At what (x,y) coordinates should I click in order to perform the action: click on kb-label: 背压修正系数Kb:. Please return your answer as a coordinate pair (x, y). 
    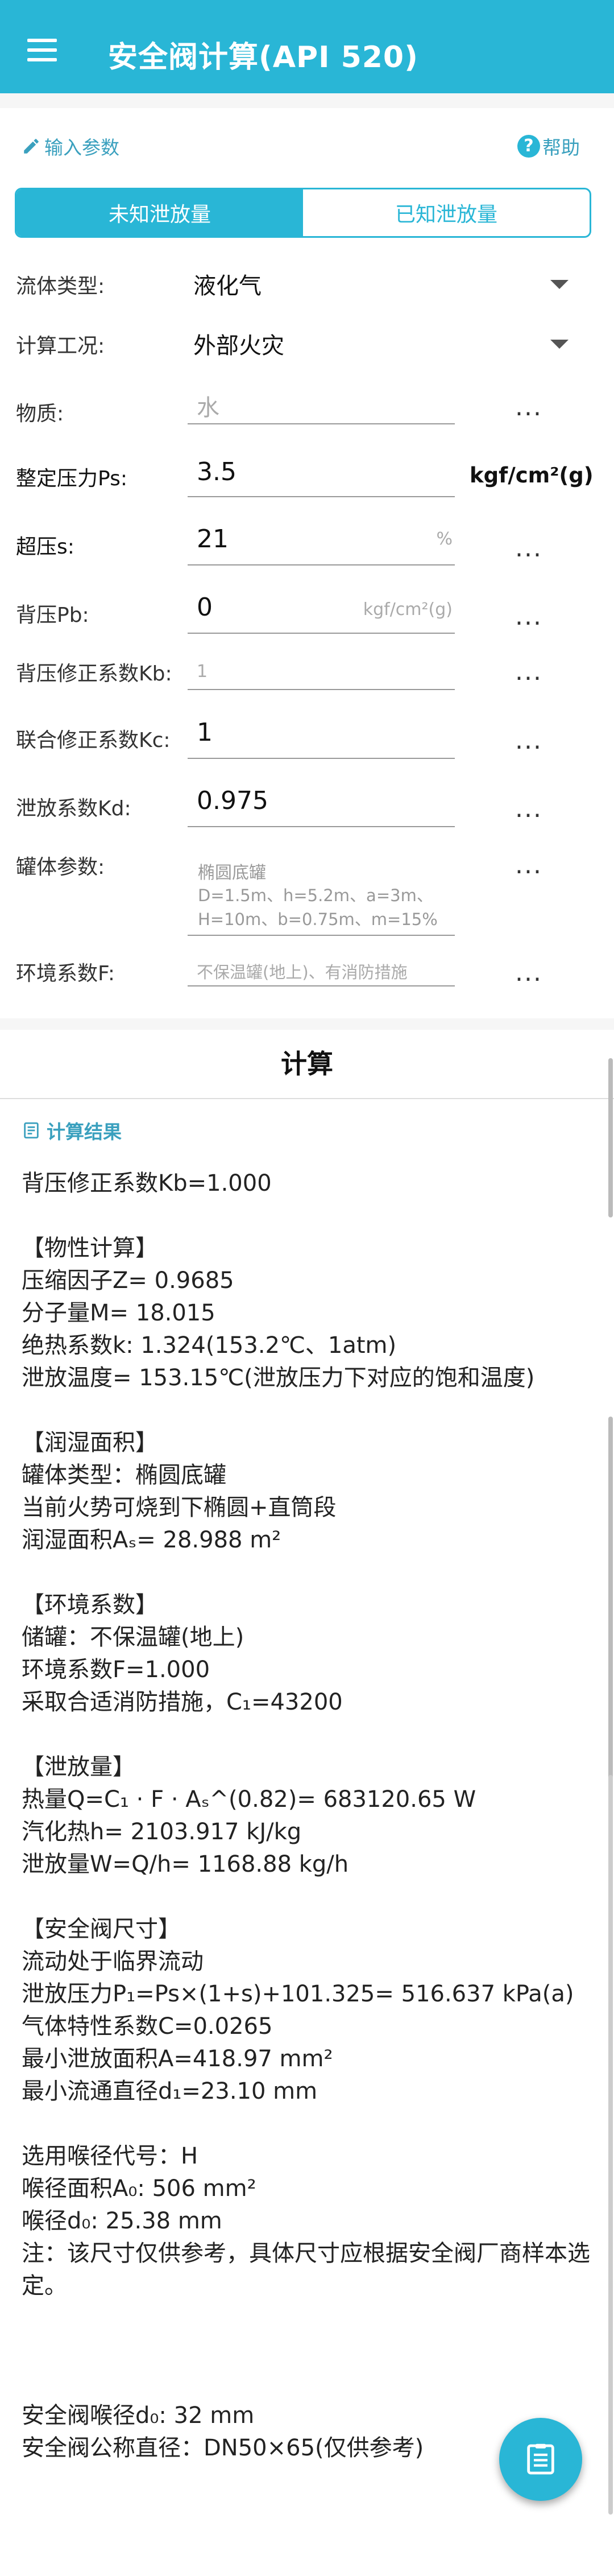
    Looking at the image, I should click on (94, 674).